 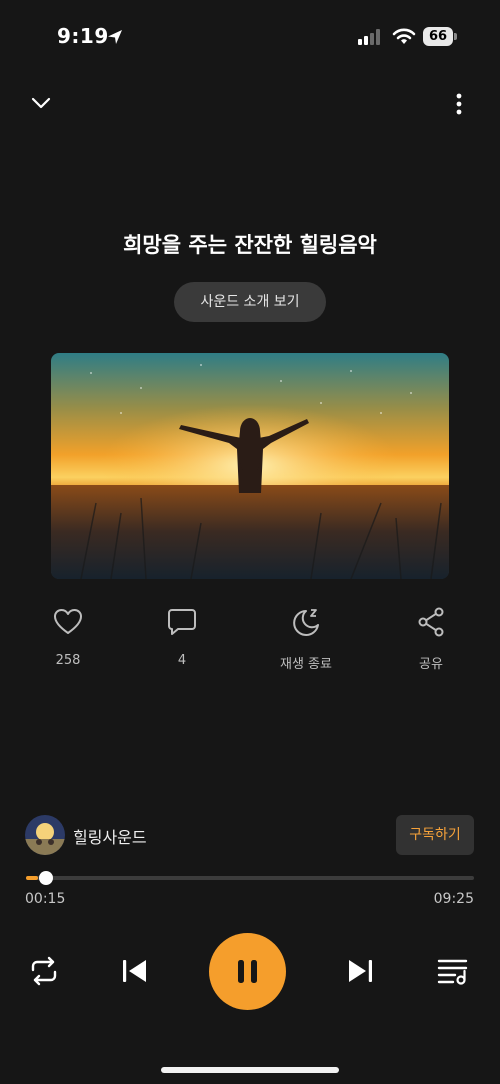 I want to click on cellular-signal-icon, so click(x=369, y=37).